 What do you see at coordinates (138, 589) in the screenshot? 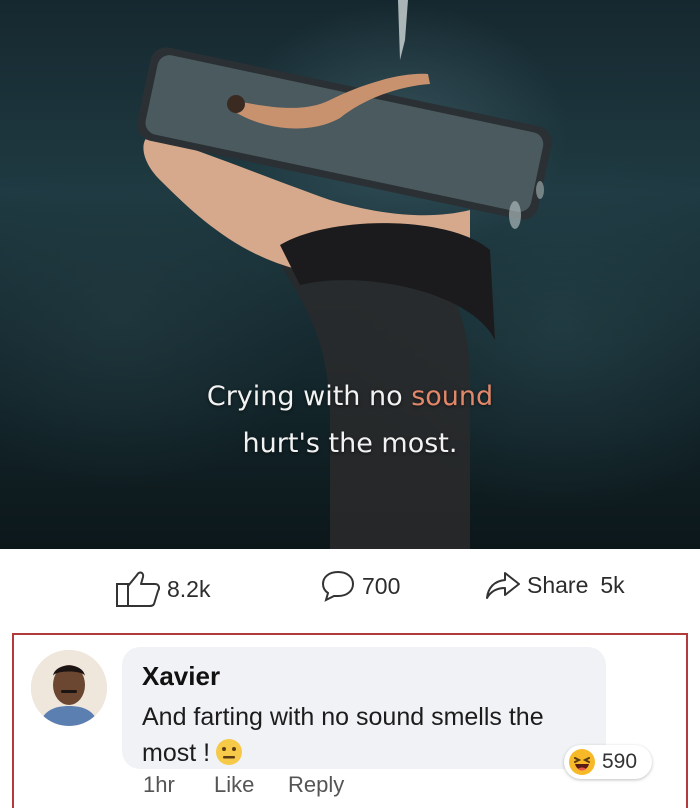
I see `thumbs-up-icon` at bounding box center [138, 589].